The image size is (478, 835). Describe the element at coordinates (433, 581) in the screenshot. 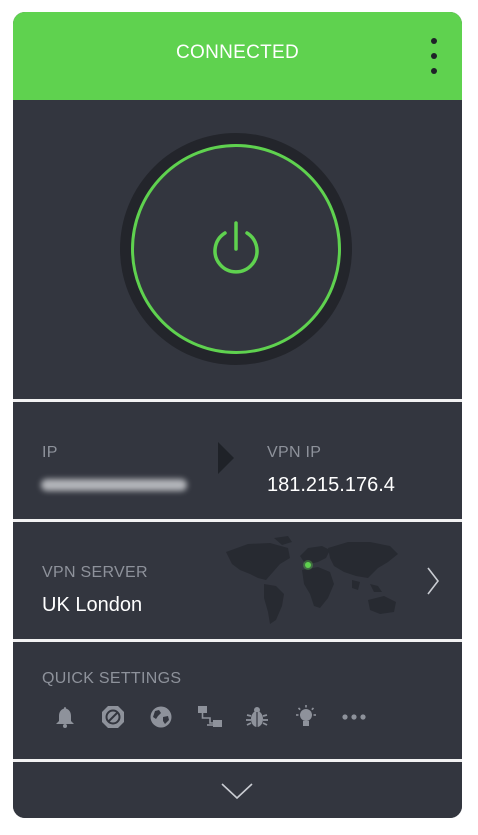

I see `chevron-right-icon` at that location.